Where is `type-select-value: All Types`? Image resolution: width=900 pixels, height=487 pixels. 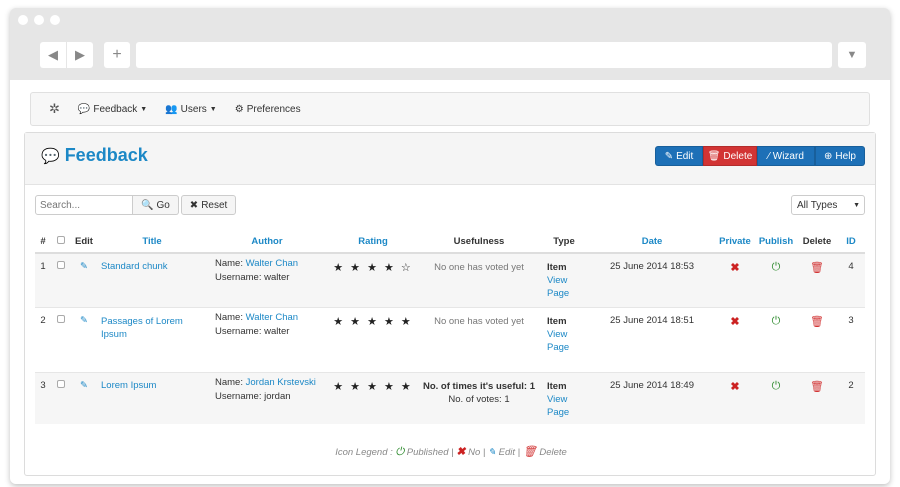 type-select-value: All Types is located at coordinates (817, 205).